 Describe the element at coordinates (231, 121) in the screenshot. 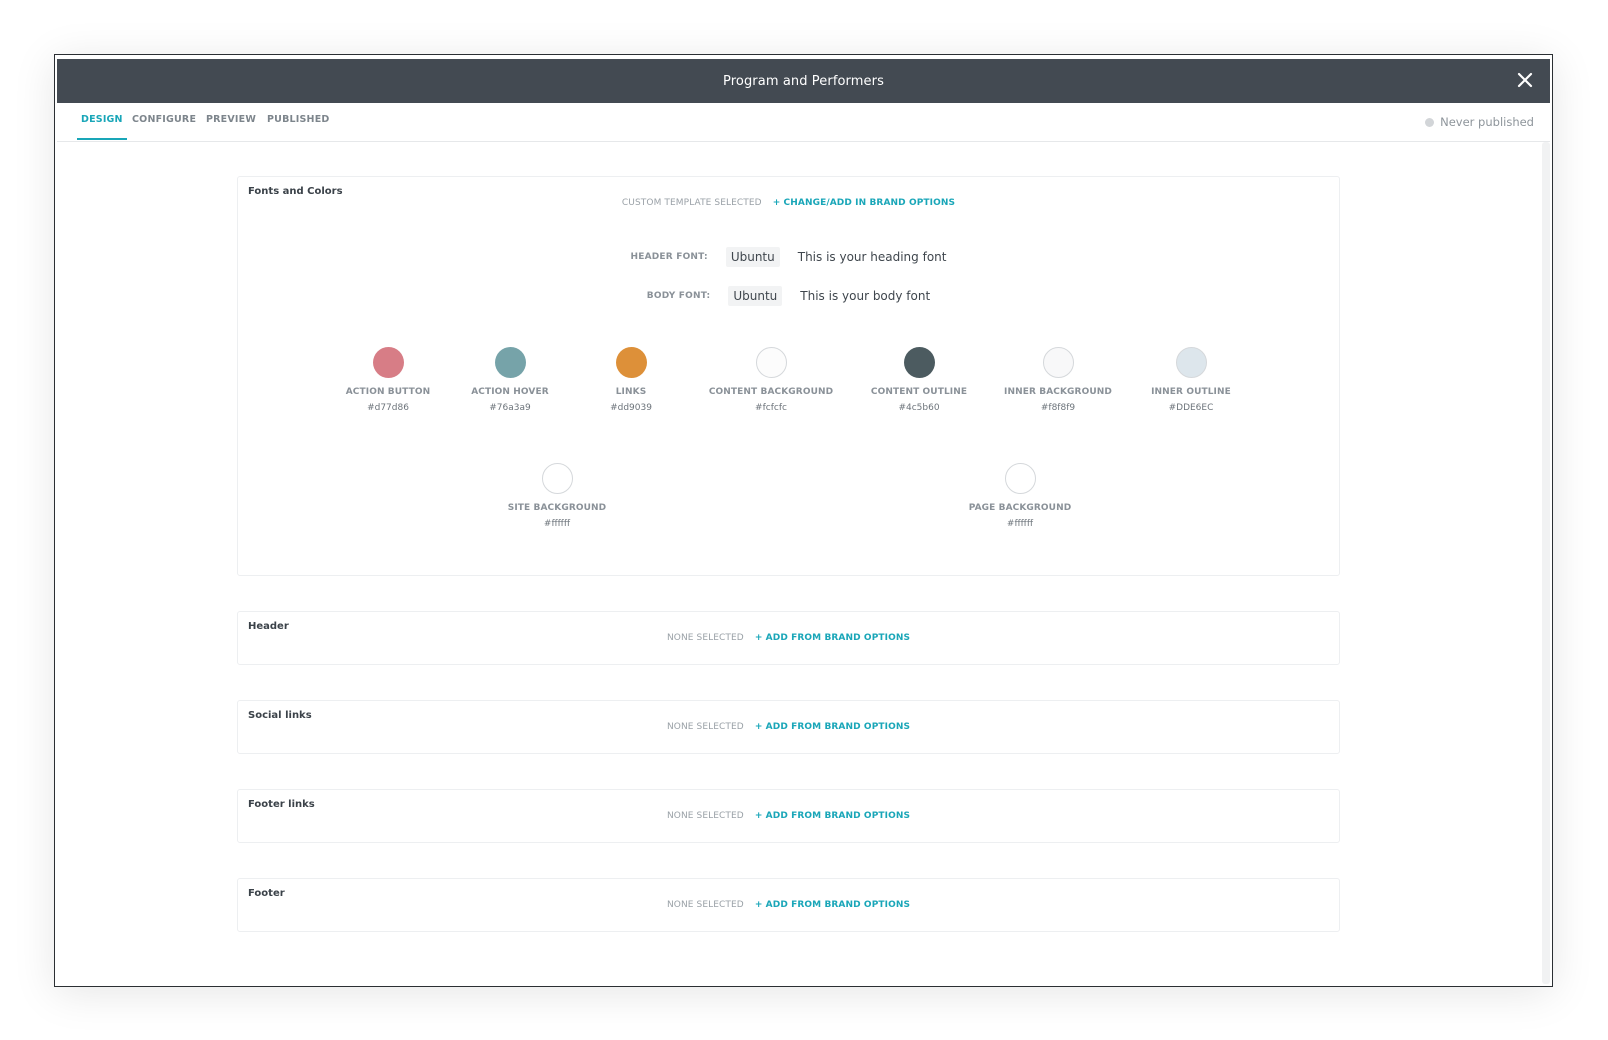

I see `tab-preview: PREVIEW` at that location.